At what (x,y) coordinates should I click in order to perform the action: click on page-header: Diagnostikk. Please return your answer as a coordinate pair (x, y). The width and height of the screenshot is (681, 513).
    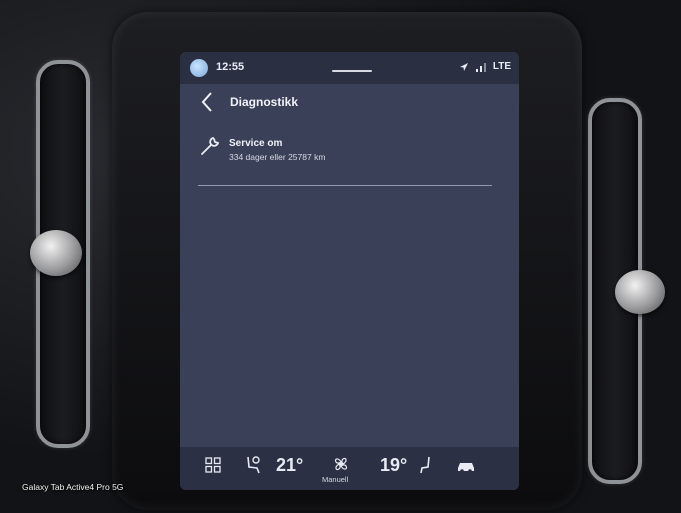
    Looking at the image, I should click on (349, 104).